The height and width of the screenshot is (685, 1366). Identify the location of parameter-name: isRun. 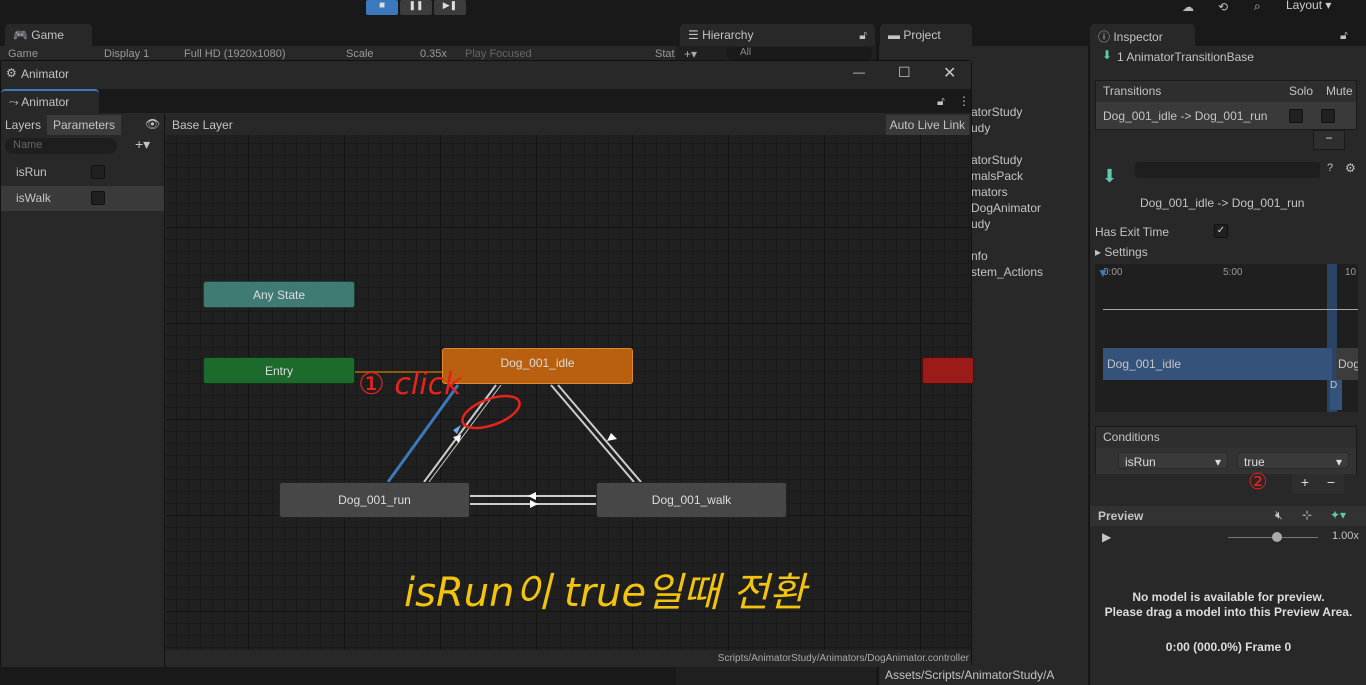
(31, 172).